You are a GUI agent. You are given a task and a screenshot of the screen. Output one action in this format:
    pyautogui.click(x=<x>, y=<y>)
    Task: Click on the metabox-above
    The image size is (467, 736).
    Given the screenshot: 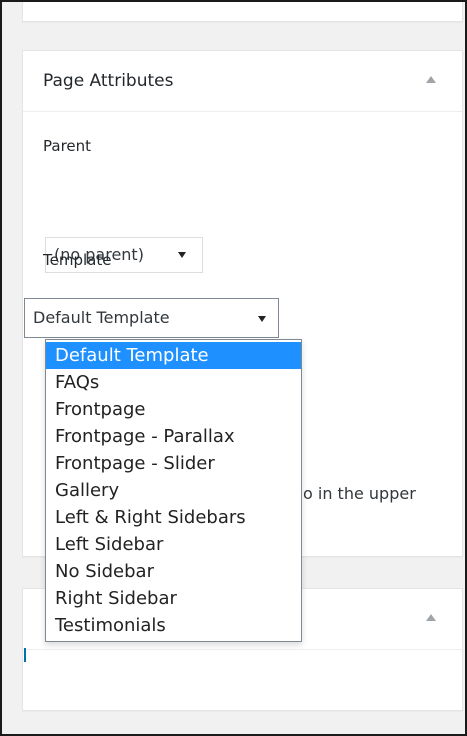 What is the action you would take?
    pyautogui.click(x=242, y=12)
    